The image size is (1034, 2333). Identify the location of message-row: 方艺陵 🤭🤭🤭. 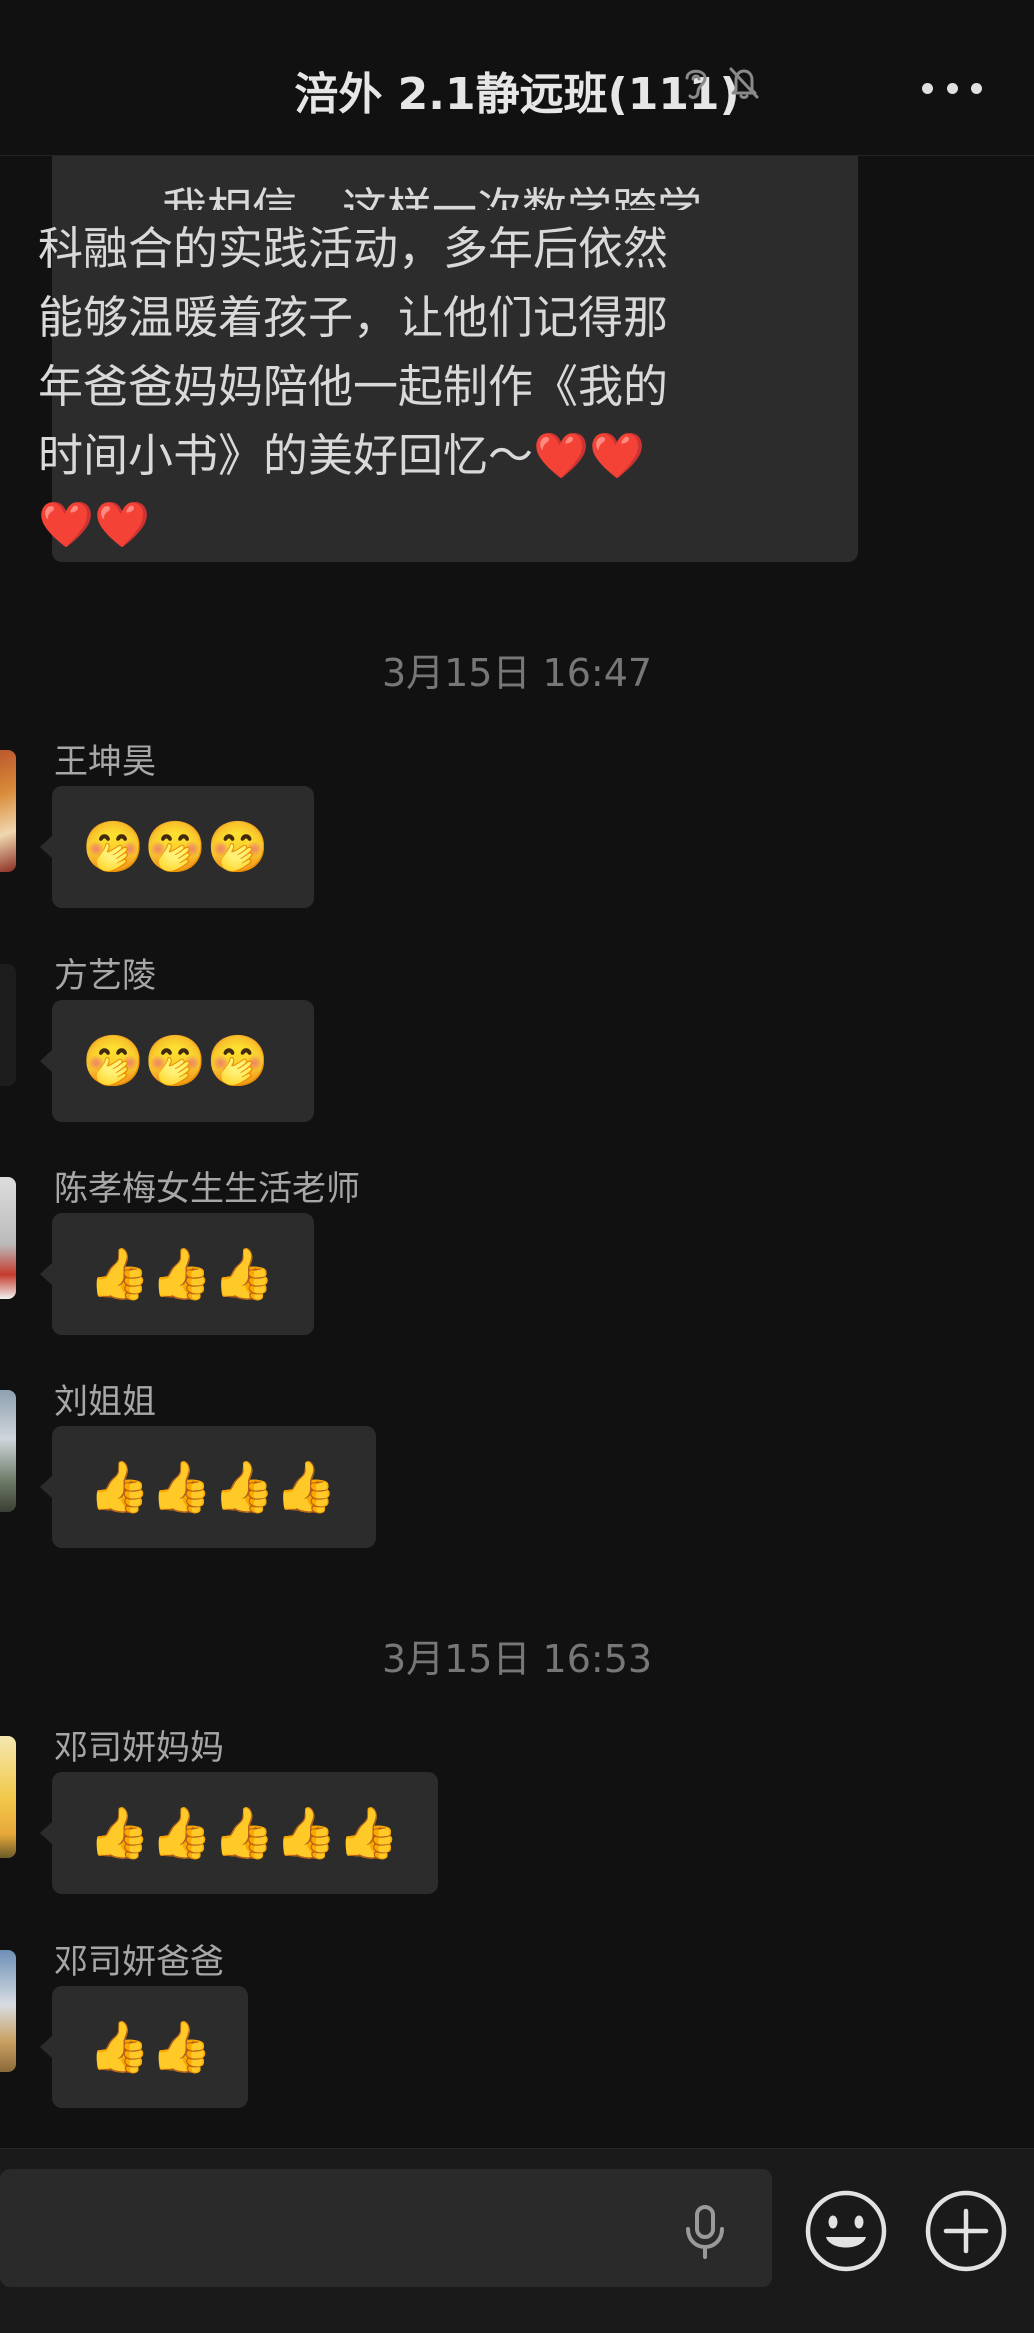
(517, 1034).